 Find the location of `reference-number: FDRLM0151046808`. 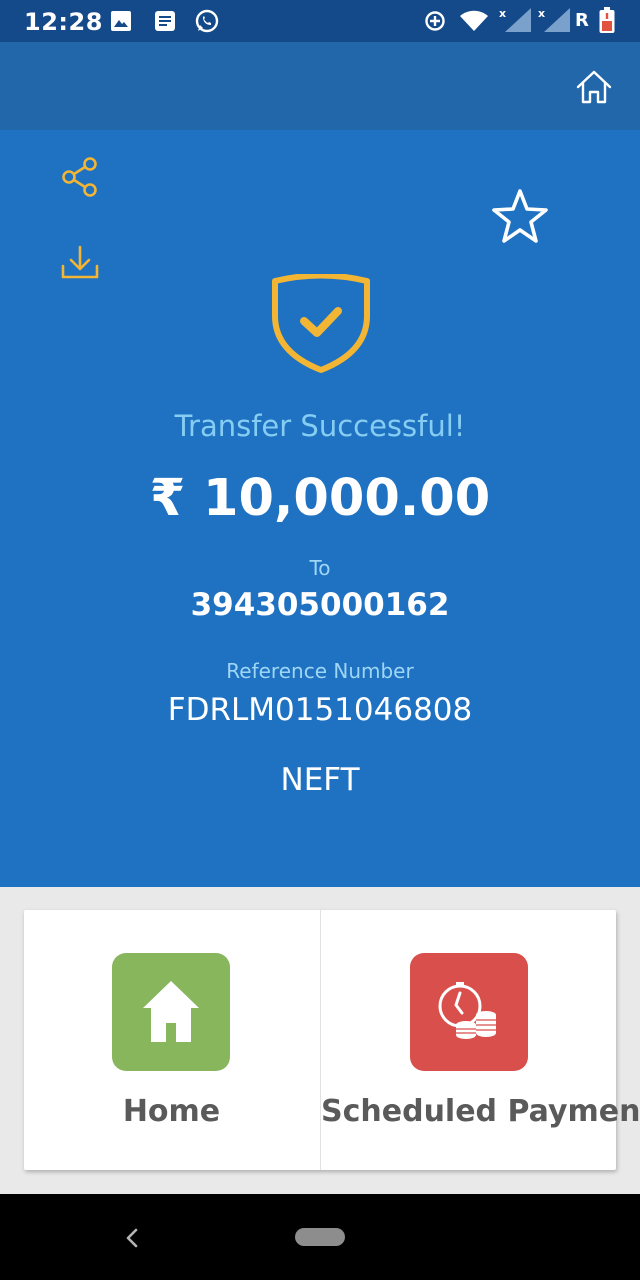

reference-number: FDRLM0151046808 is located at coordinates (320, 710).